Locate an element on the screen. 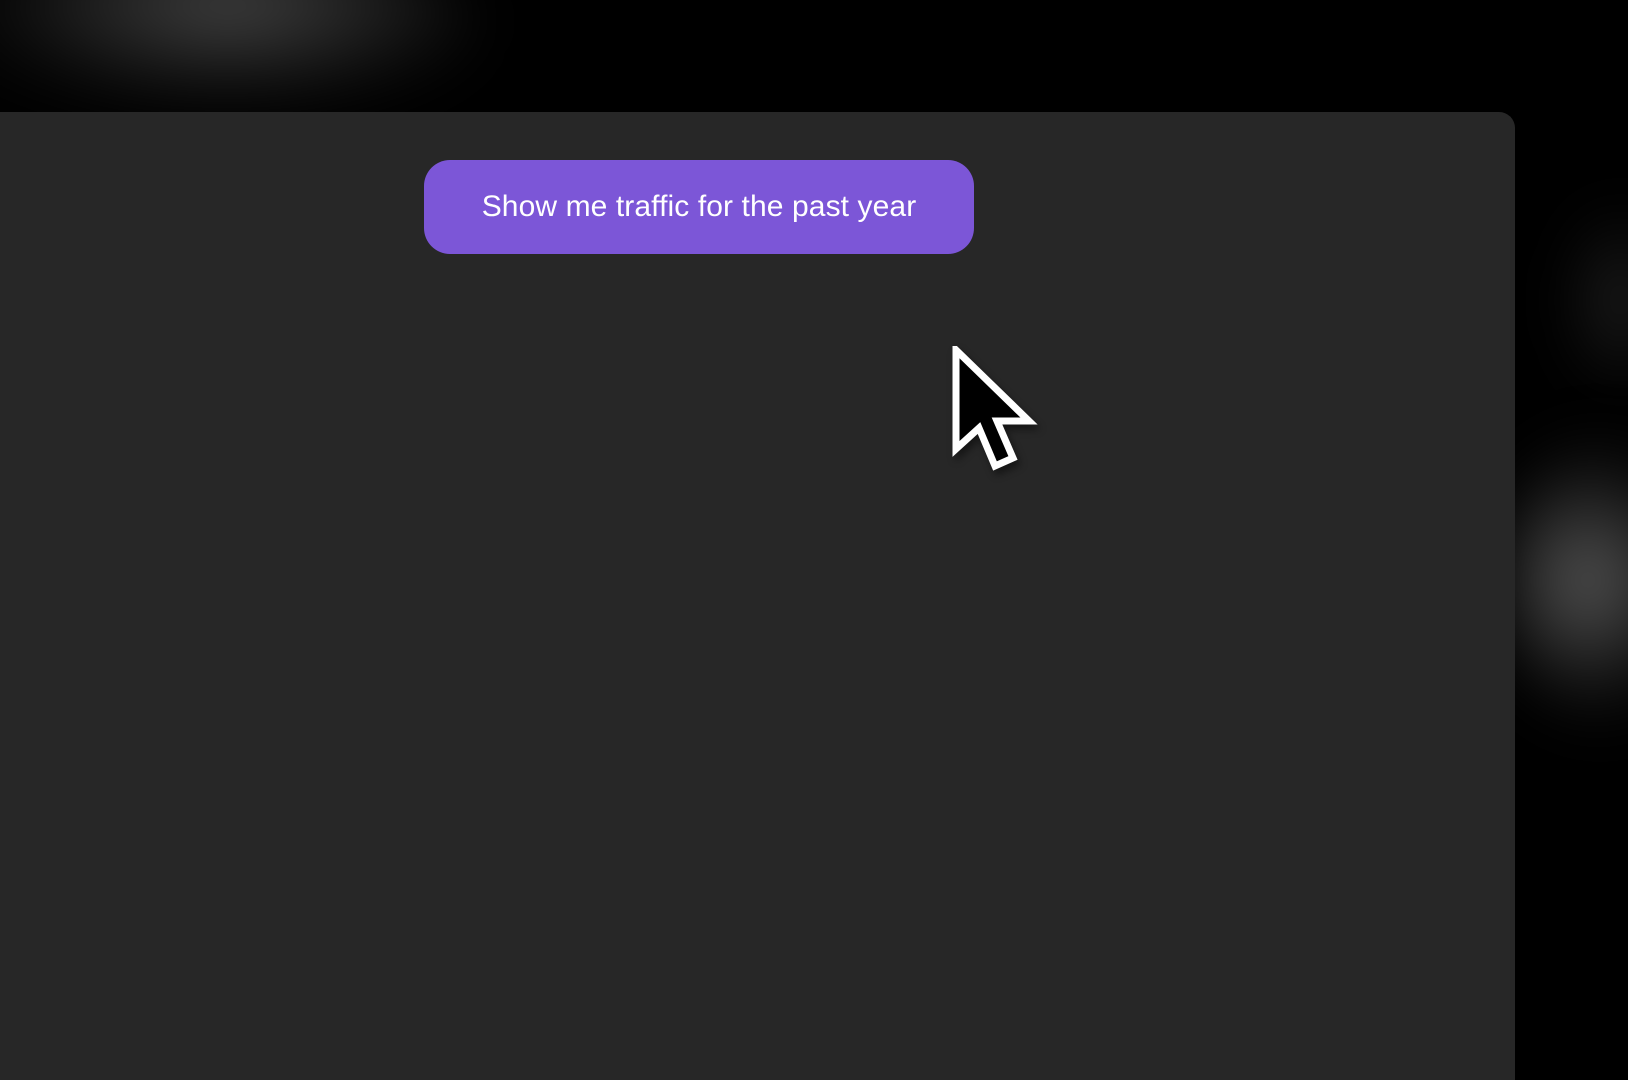  background-blur-right is located at coordinates (1564, 580).